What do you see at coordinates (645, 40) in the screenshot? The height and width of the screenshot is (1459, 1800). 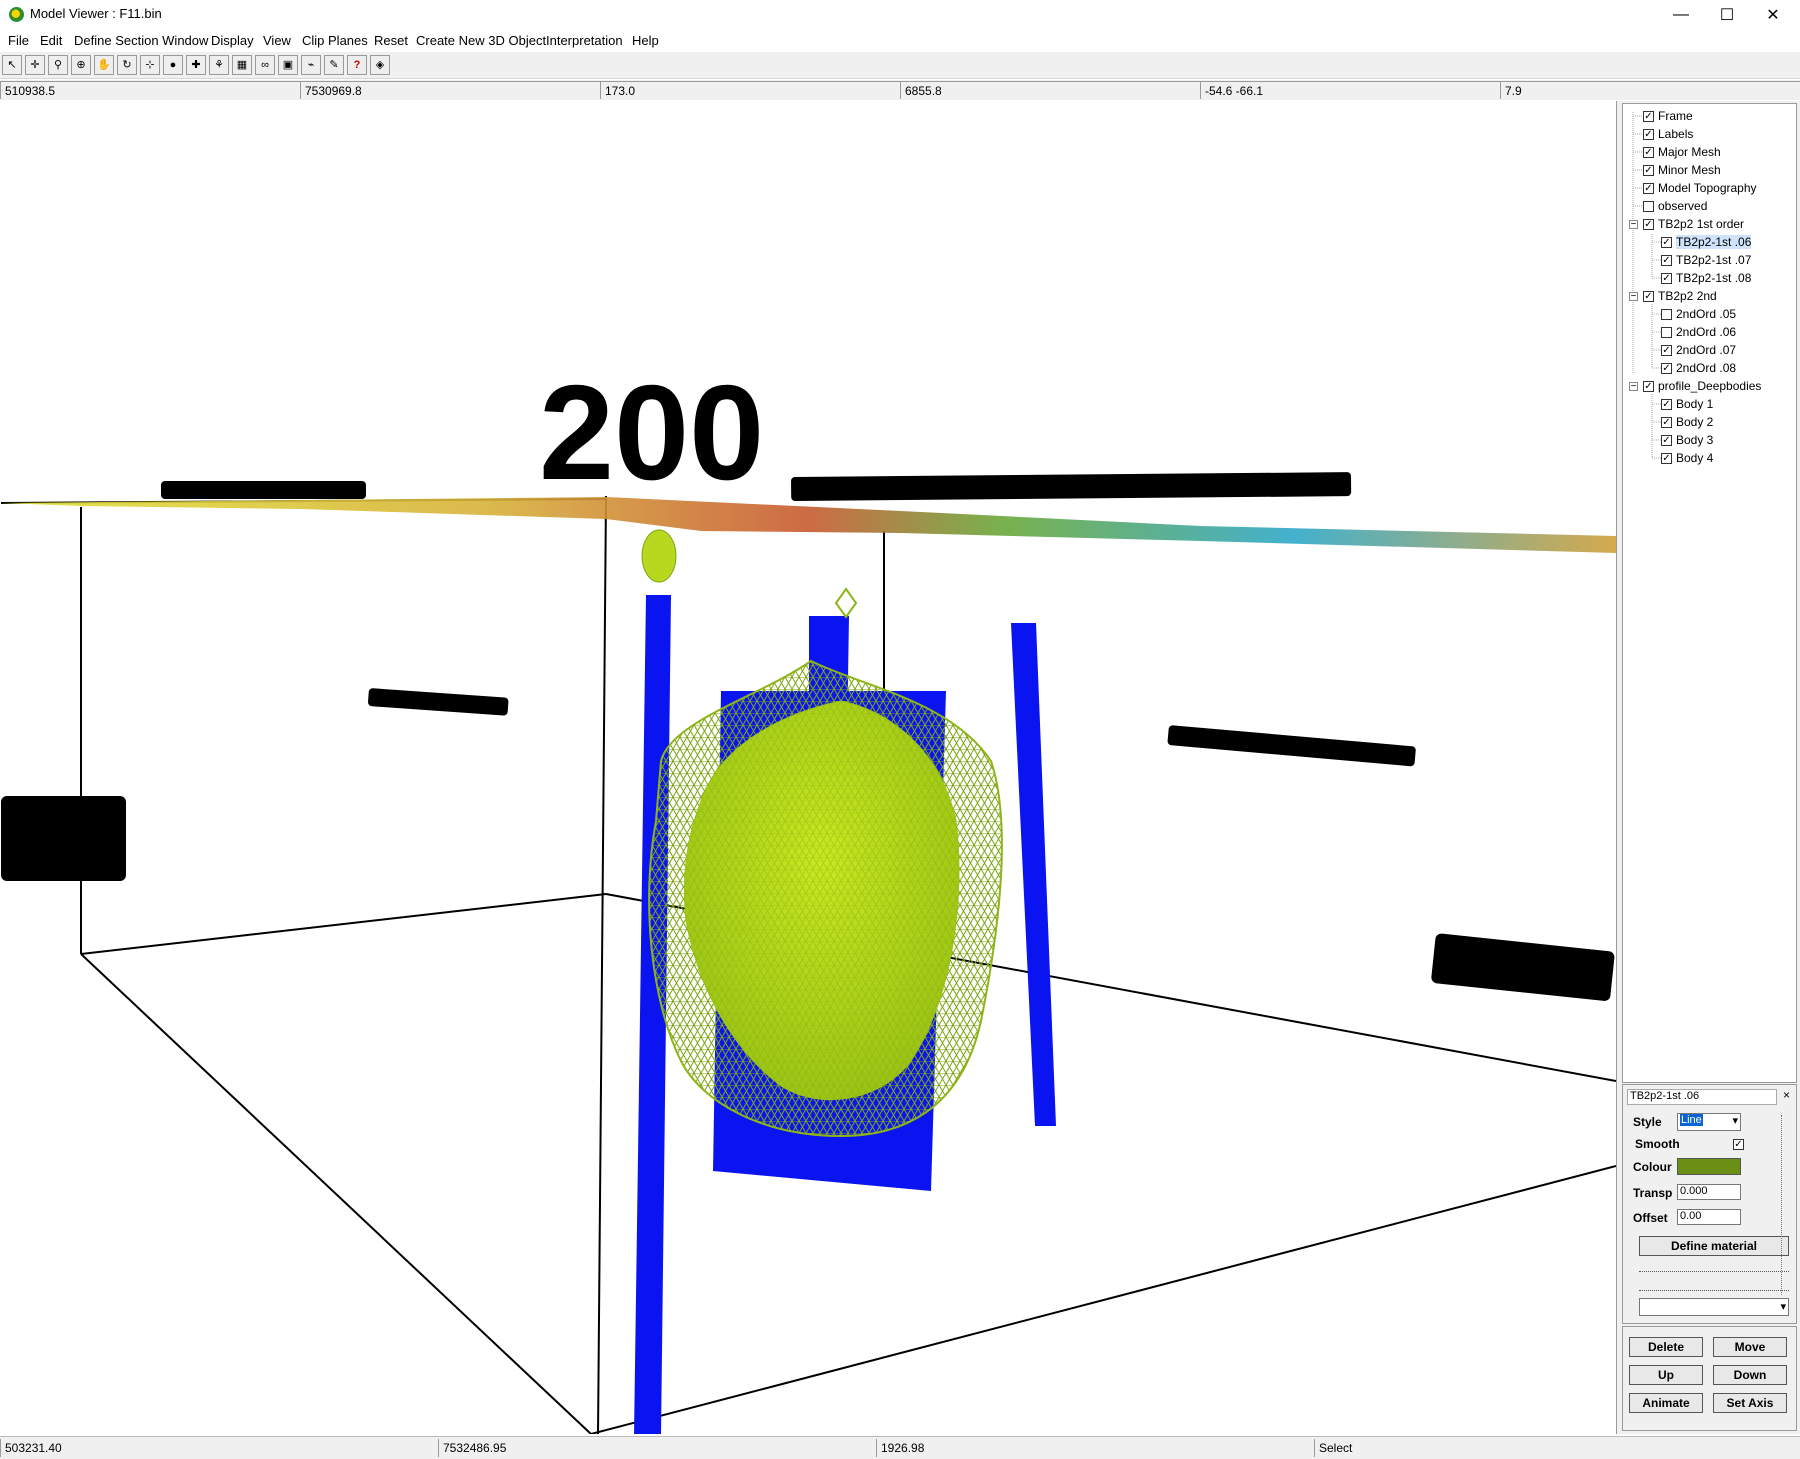 I see `menu-help: Help` at bounding box center [645, 40].